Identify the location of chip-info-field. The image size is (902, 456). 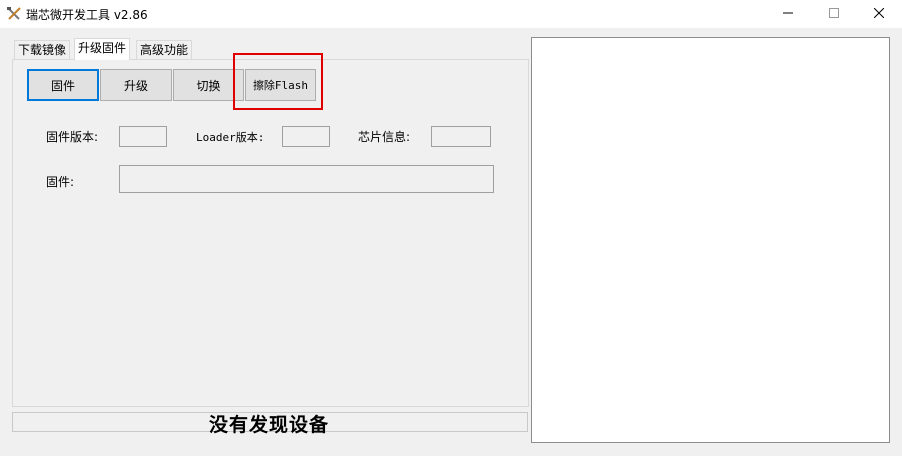
(461, 136).